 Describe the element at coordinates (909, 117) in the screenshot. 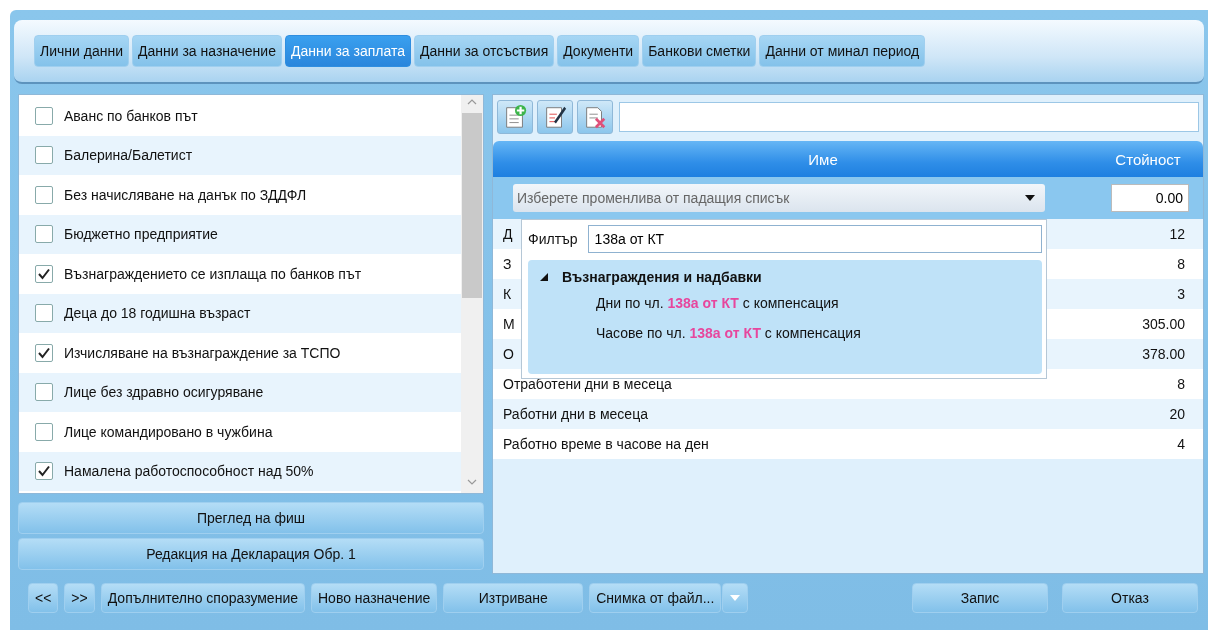

I see `search-field` at that location.